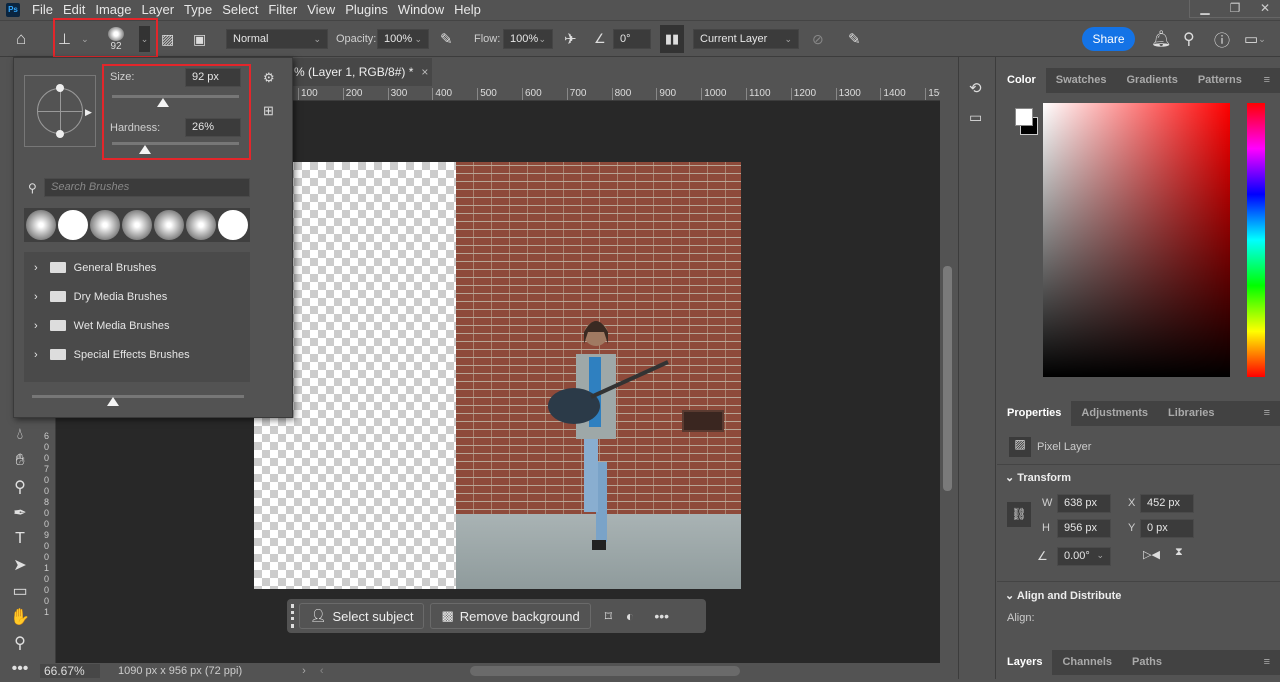 This screenshot has height=682, width=1280. Describe the element at coordinates (20, 565) in the screenshot. I see `path-selection-icon: ➤` at that location.